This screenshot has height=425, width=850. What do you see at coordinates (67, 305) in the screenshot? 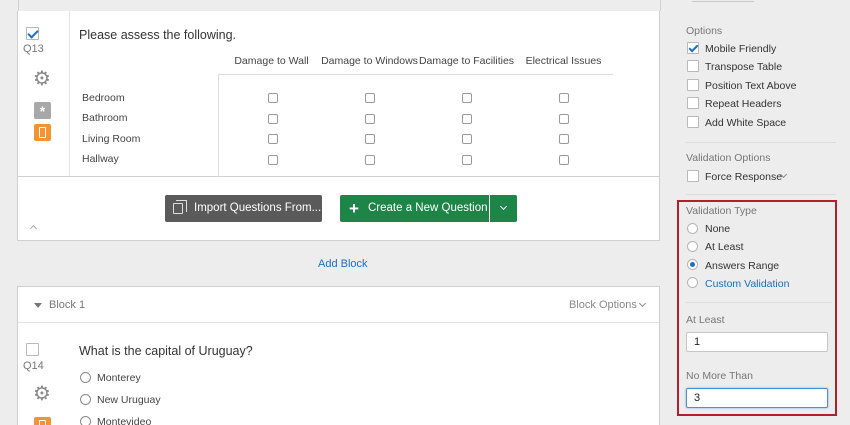
I see `block-title: Block 1` at bounding box center [67, 305].